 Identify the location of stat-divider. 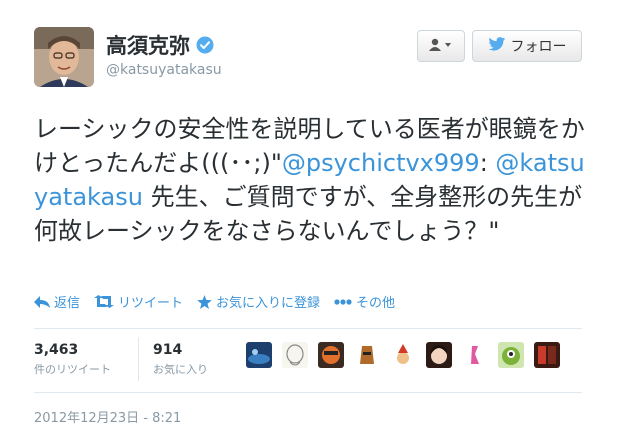
(138, 359).